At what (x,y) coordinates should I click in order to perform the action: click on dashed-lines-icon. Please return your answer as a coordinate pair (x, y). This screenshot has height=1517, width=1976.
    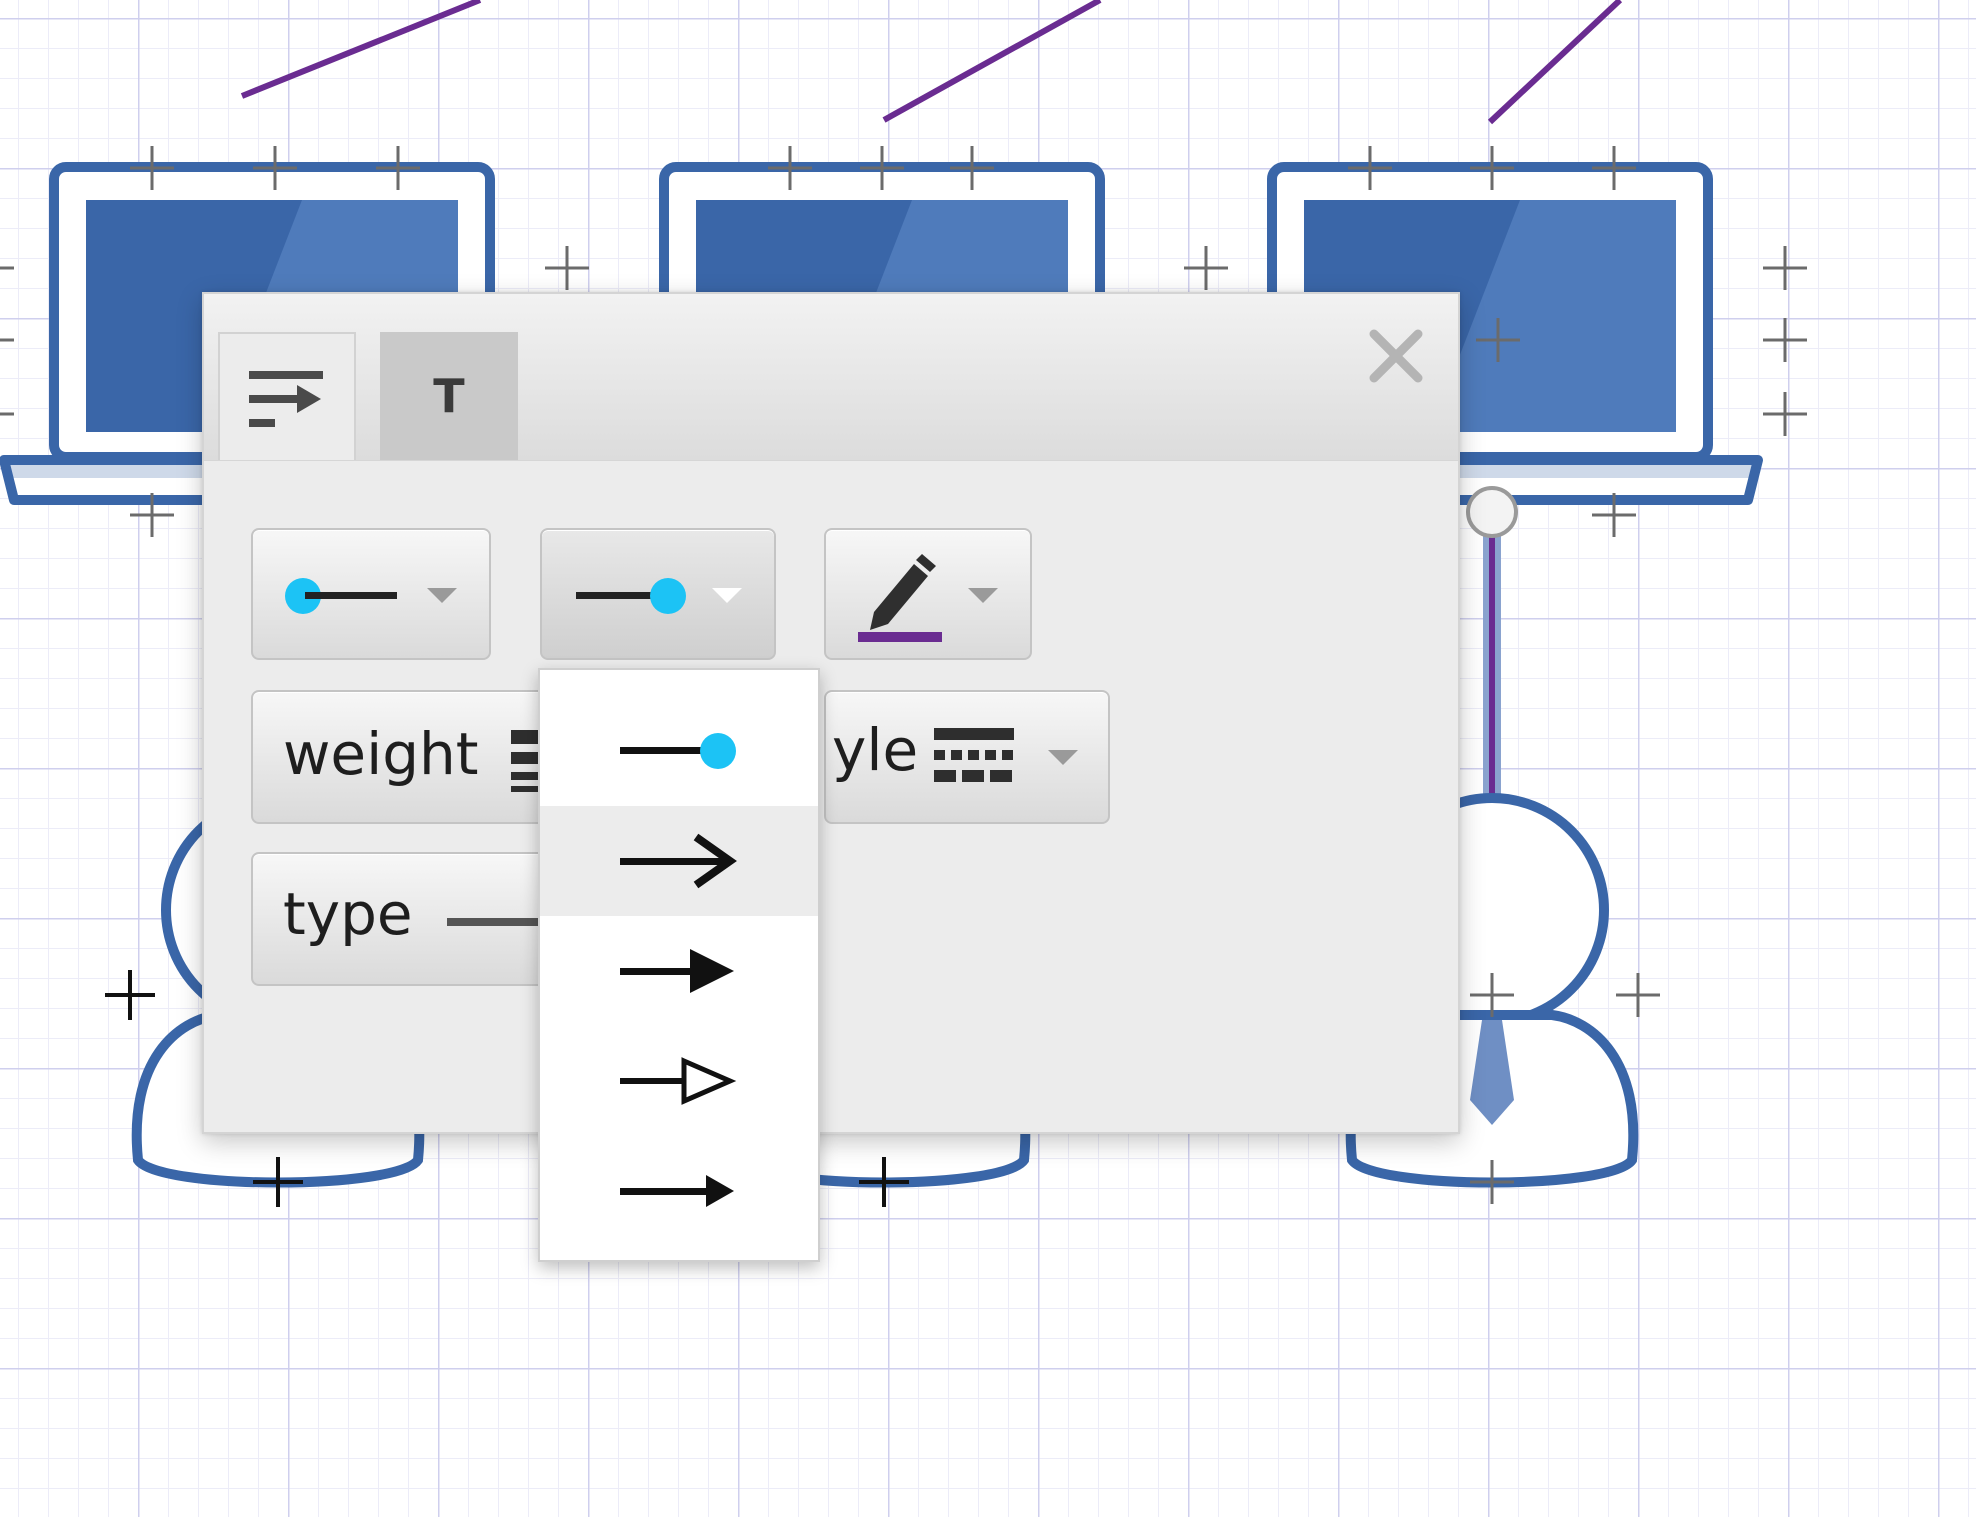
    Looking at the image, I should click on (974, 755).